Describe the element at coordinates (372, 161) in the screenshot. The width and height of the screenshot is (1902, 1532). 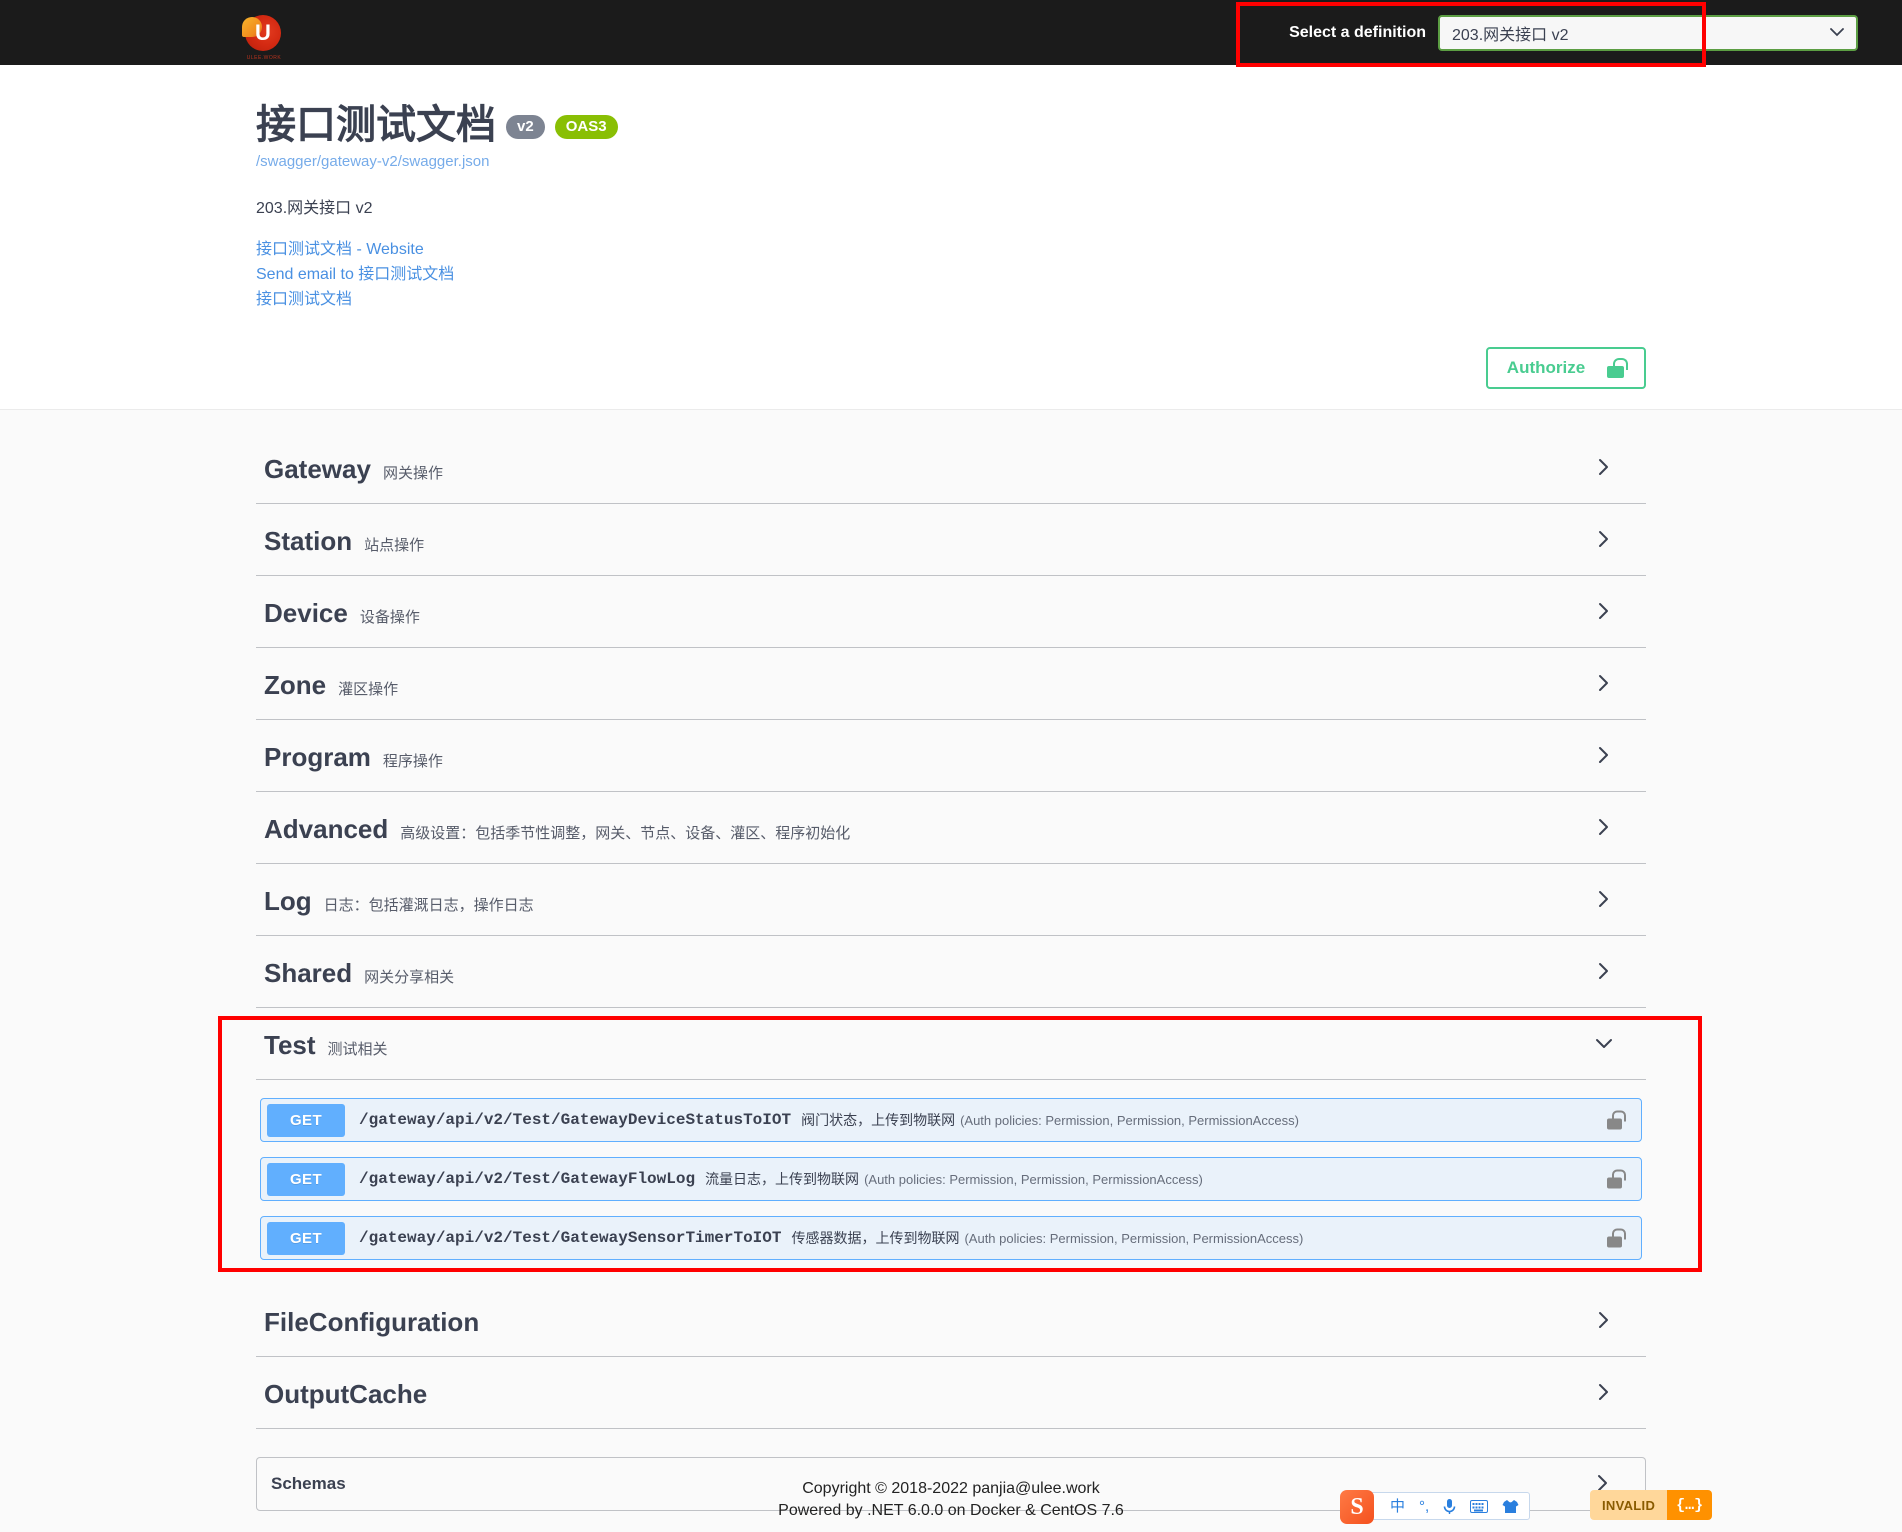
I see `spec-url-link: /swagger/gateway-v2/swagger.json` at that location.